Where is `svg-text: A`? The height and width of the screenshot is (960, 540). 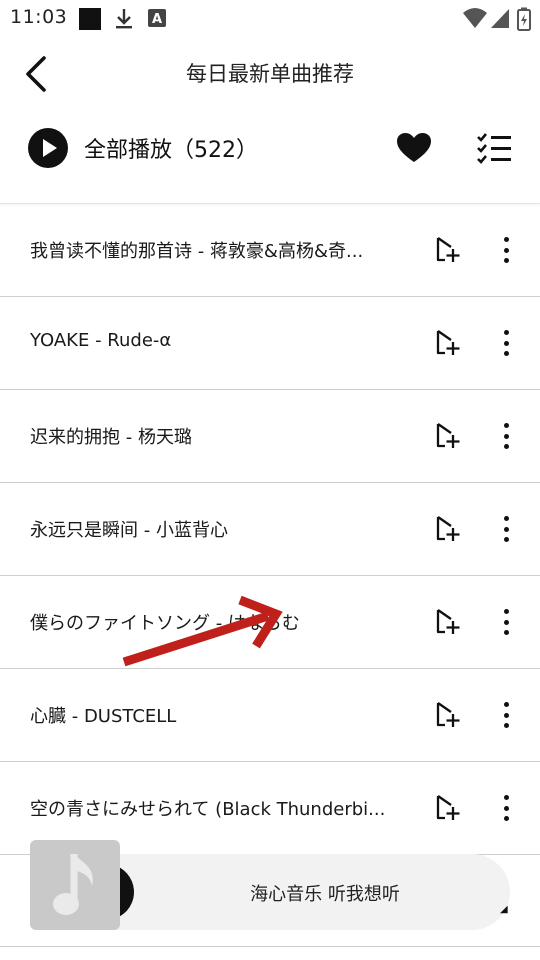
svg-text: A is located at coordinates (157, 19).